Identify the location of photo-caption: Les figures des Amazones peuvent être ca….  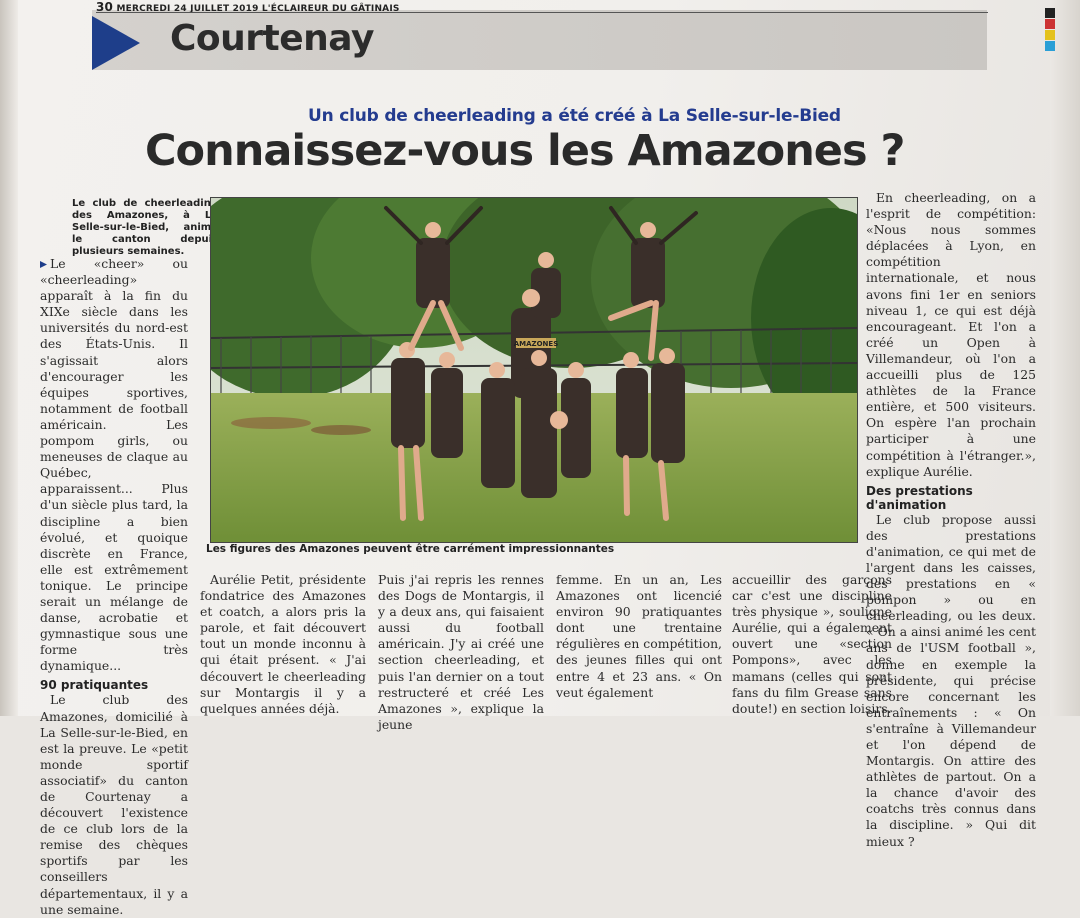
(410, 549).